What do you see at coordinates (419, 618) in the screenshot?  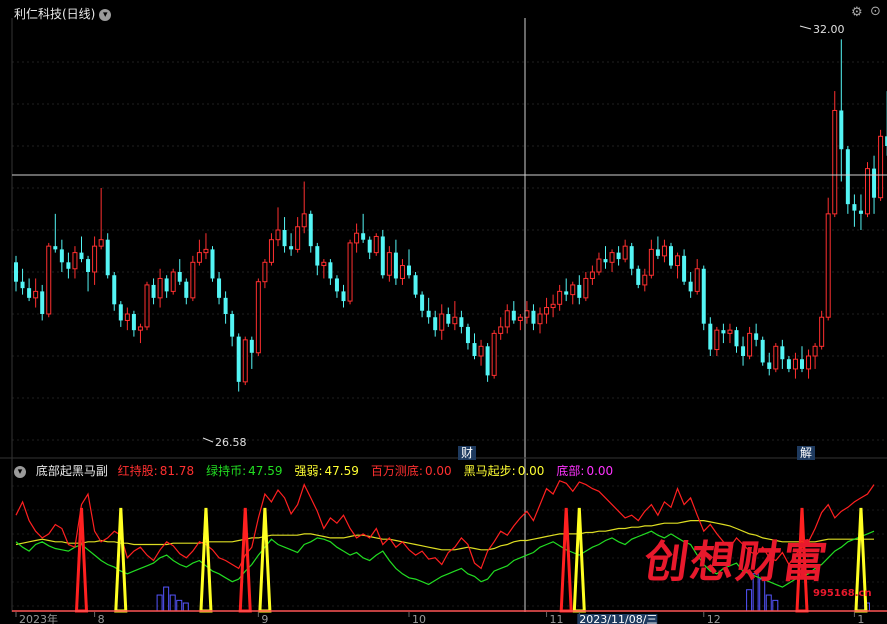 I see `x-tick-label: 10` at bounding box center [419, 618].